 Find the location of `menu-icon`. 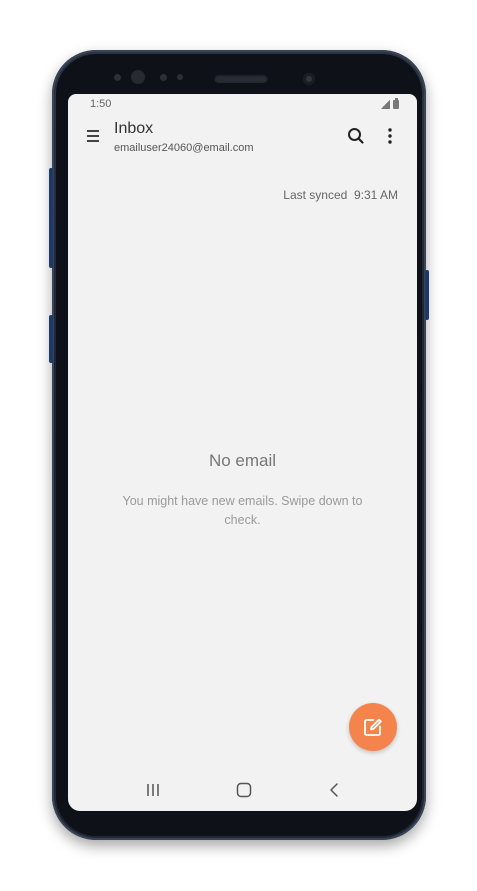

menu-icon is located at coordinates (94, 135).